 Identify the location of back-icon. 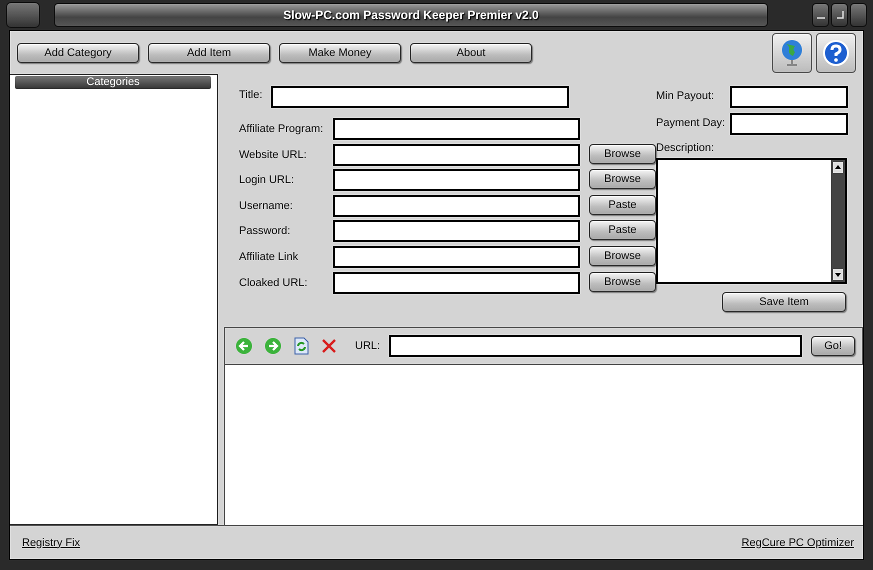
(244, 346).